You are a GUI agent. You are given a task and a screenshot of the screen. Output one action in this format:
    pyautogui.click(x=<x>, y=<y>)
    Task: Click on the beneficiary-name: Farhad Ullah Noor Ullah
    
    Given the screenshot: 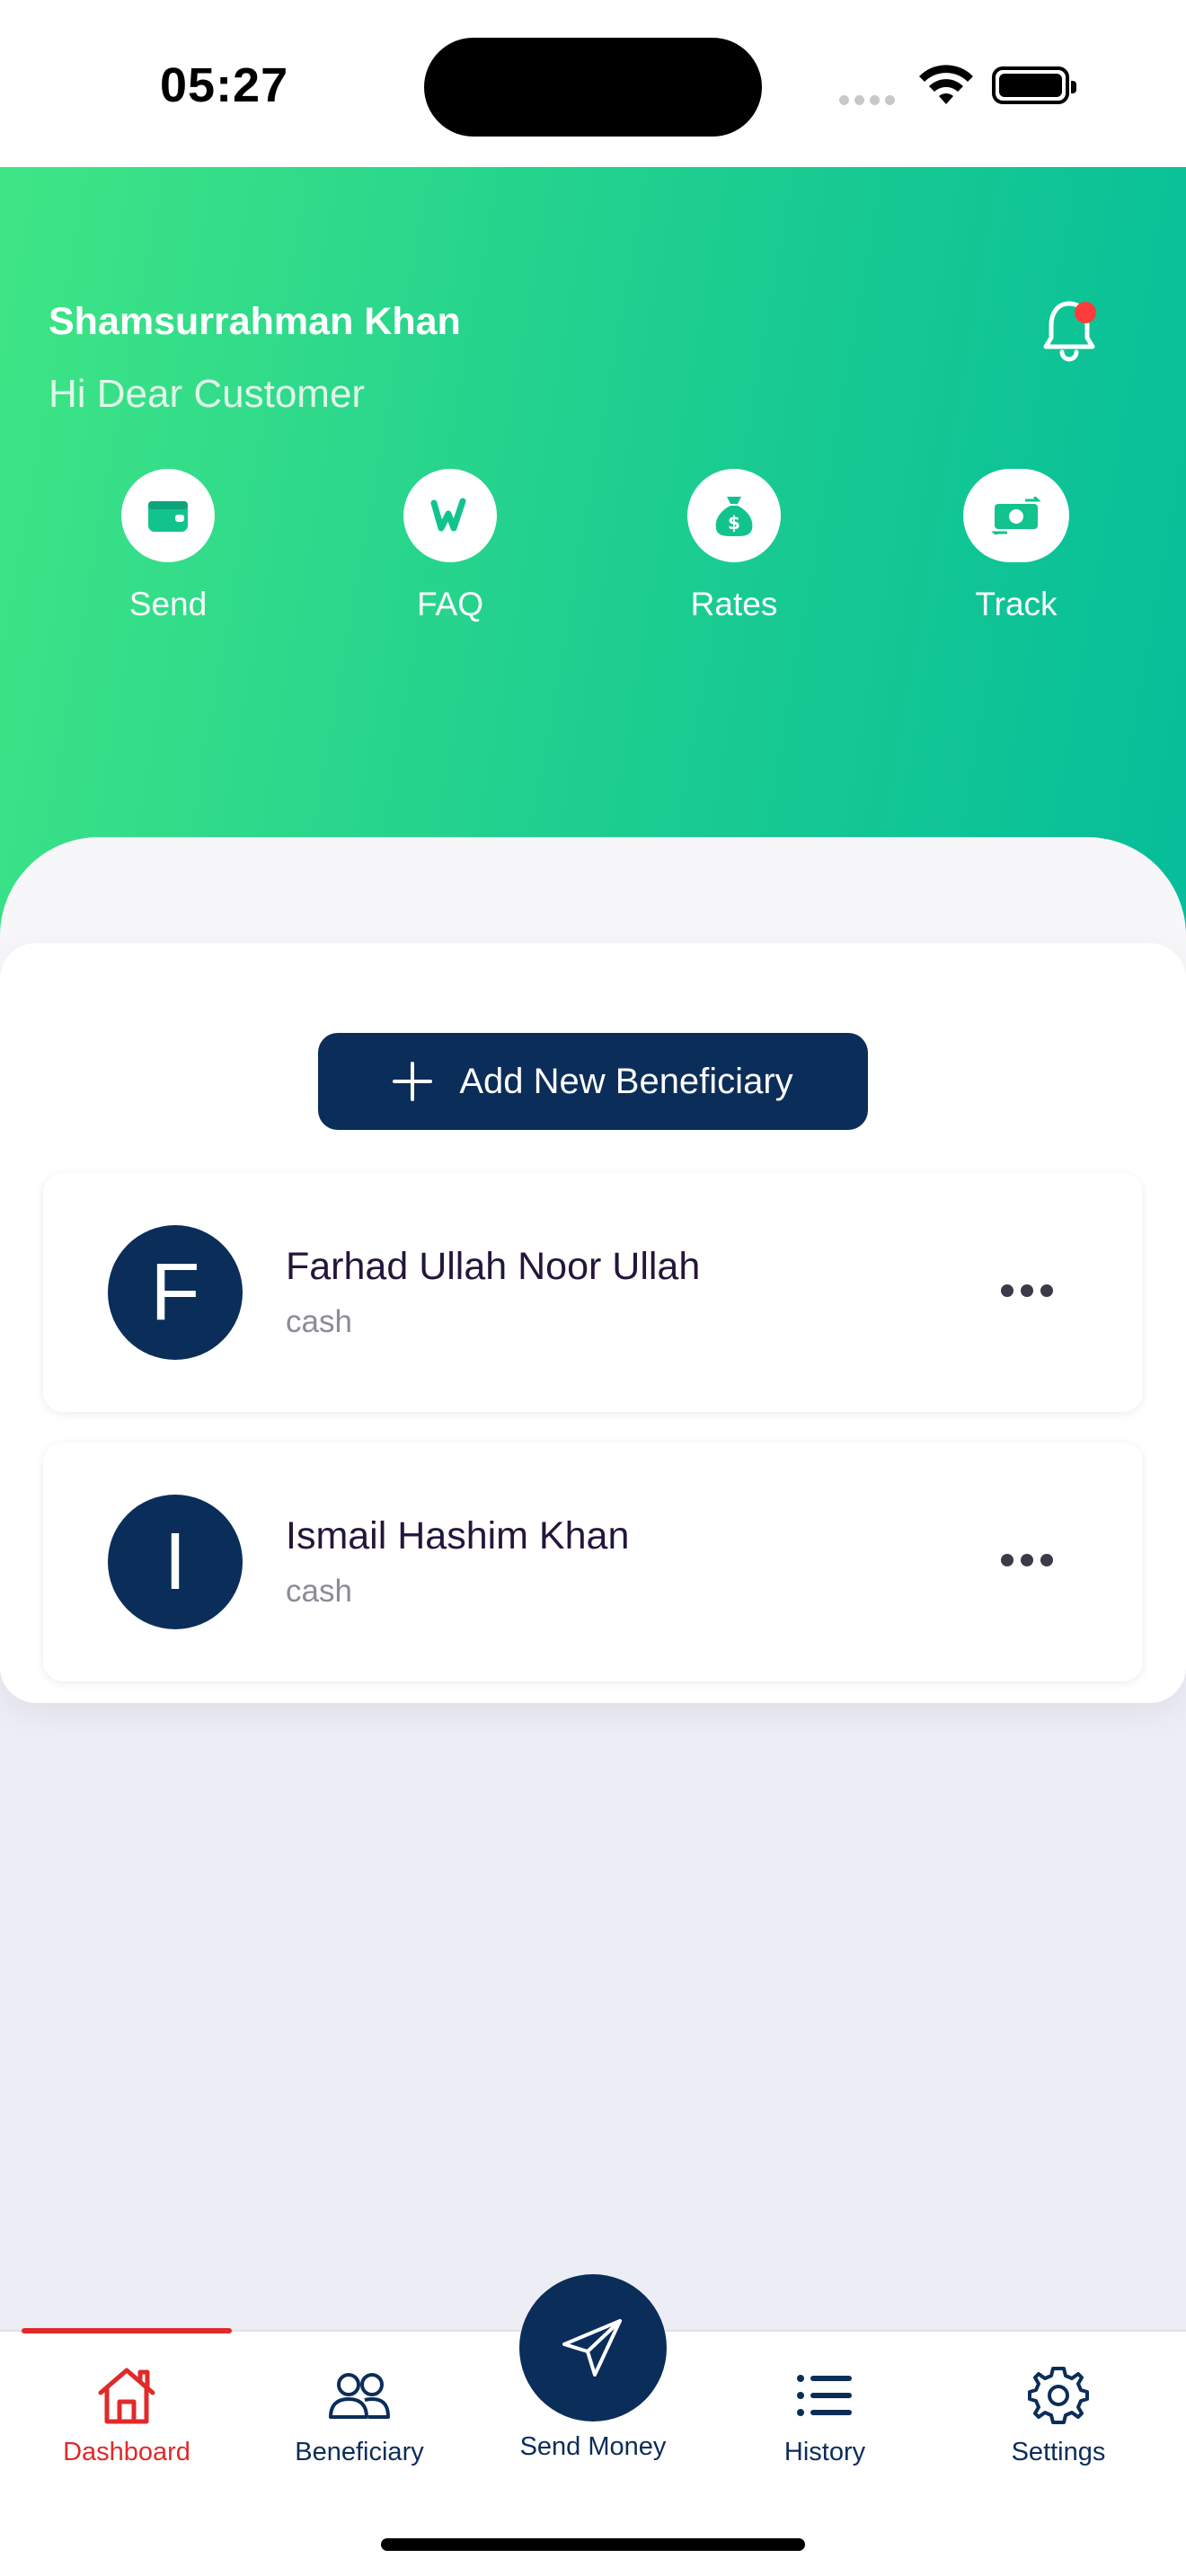 What is the action you would take?
    pyautogui.click(x=493, y=1266)
    